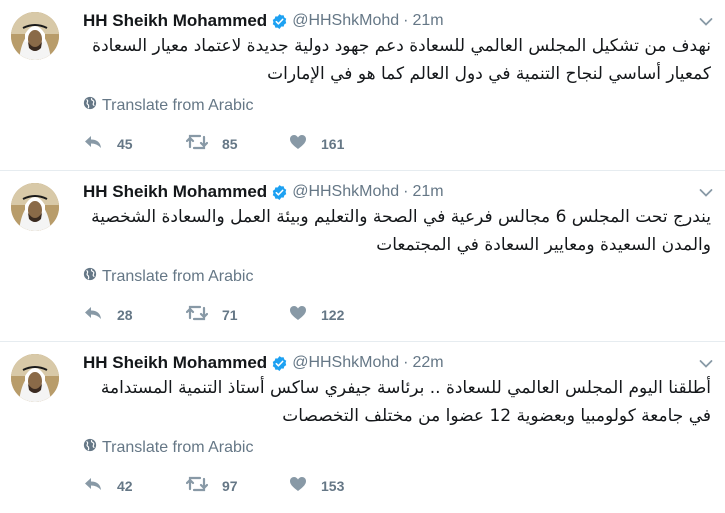 Image resolution: width=725 pixels, height=513 pixels. What do you see at coordinates (230, 143) in the screenshot?
I see `retweet-count: 85` at bounding box center [230, 143].